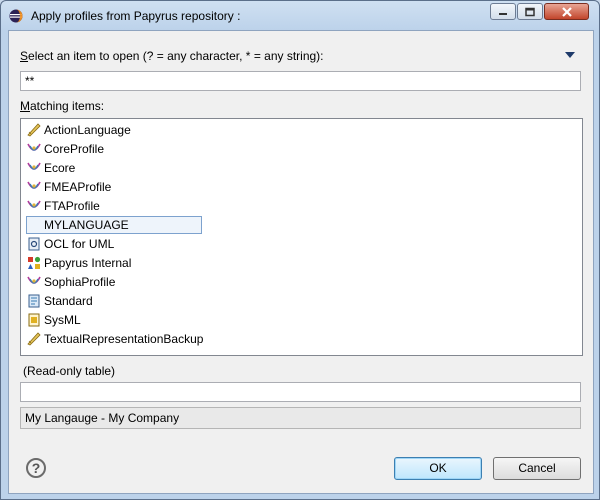  Describe the element at coordinates (114, 225) in the screenshot. I see `list-item-selected: MYLANGUAGE` at that location.